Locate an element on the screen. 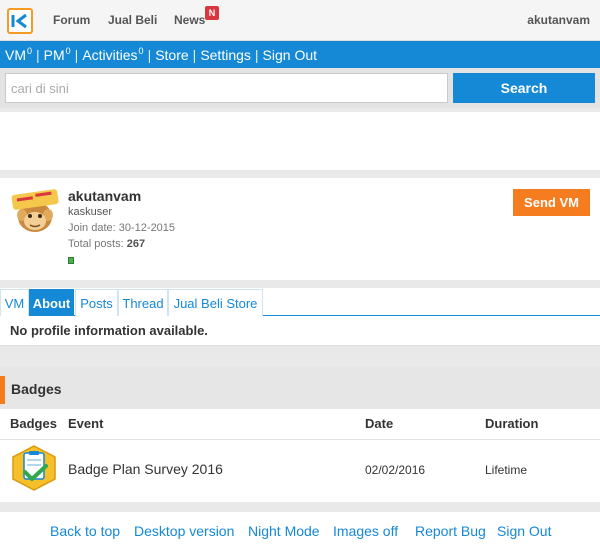 The height and width of the screenshot is (550, 600). badge-event: Badge Plan Survey 2016 is located at coordinates (145, 469).